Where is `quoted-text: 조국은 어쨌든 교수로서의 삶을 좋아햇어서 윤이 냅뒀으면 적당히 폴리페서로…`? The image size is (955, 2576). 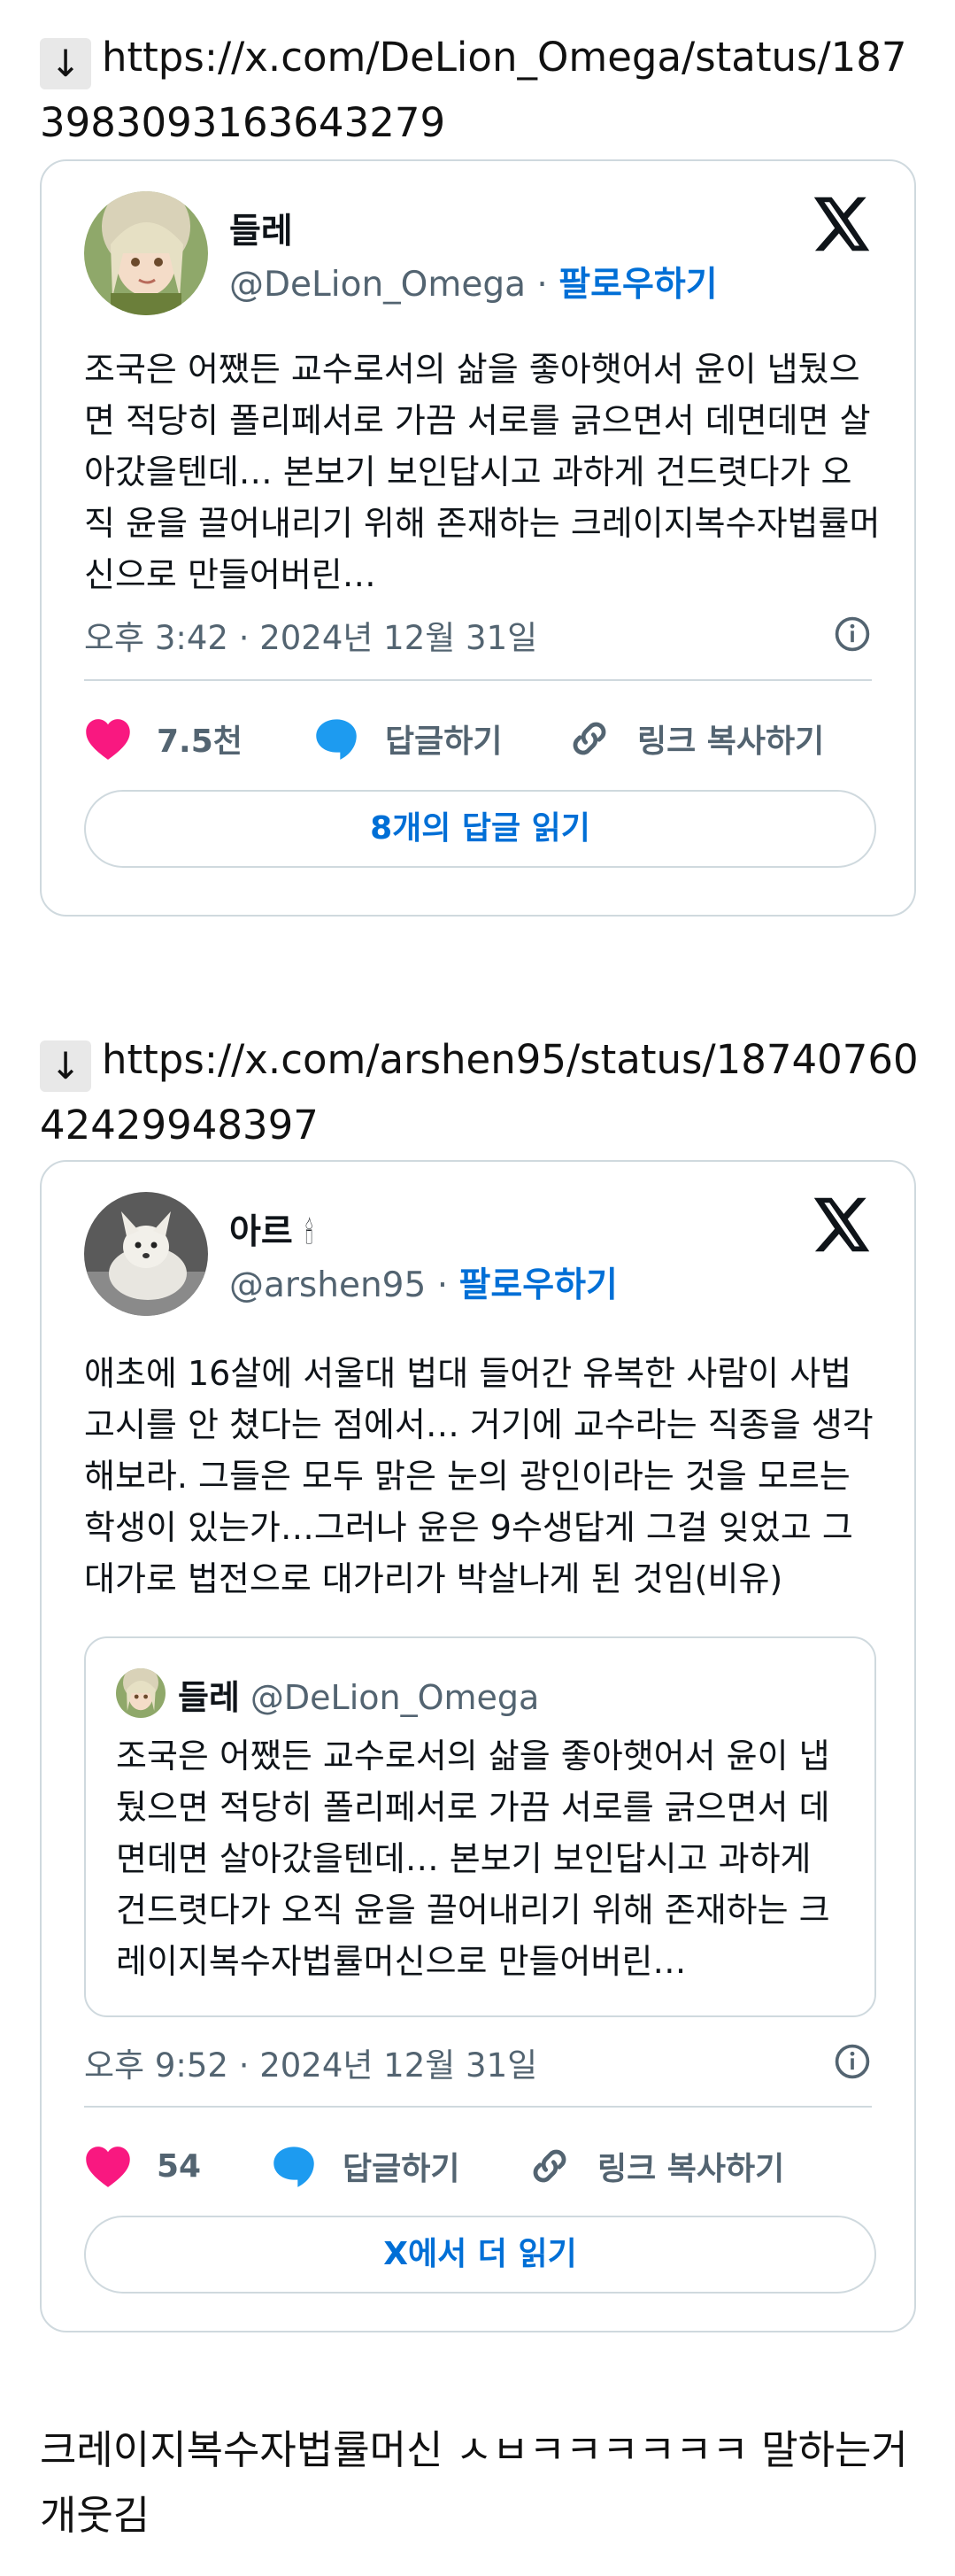
quoted-text: 조국은 어쨌든 교수로서의 삶을 좋아햇어서 윤이 냅뒀으면 적당히 폴리페서로… is located at coordinates (473, 1859).